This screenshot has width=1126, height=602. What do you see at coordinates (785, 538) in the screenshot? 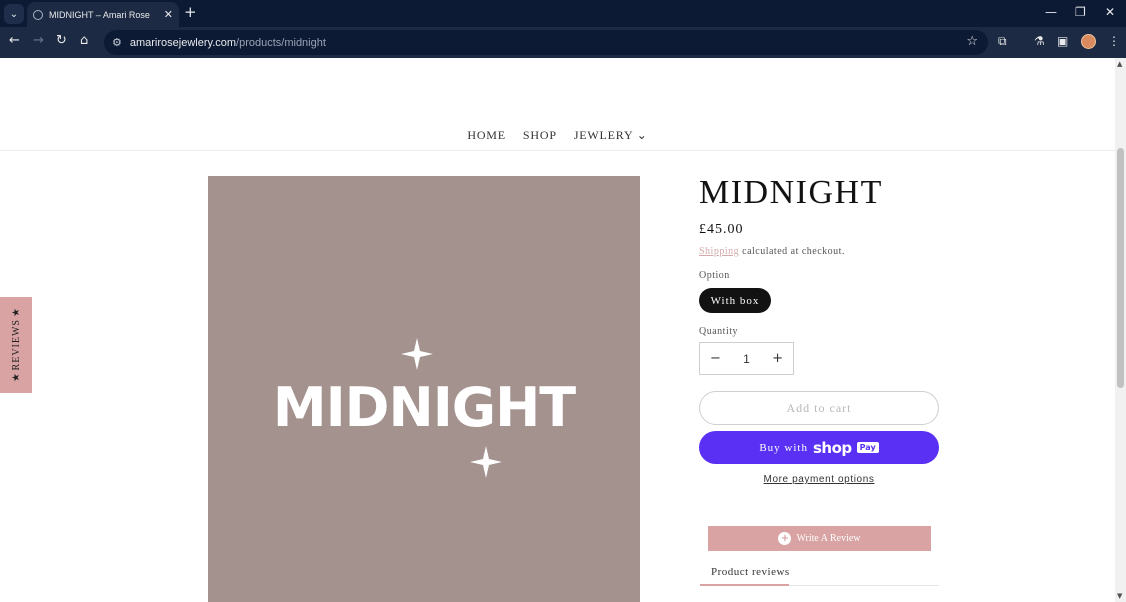
I see `plus-icon: +` at bounding box center [785, 538].